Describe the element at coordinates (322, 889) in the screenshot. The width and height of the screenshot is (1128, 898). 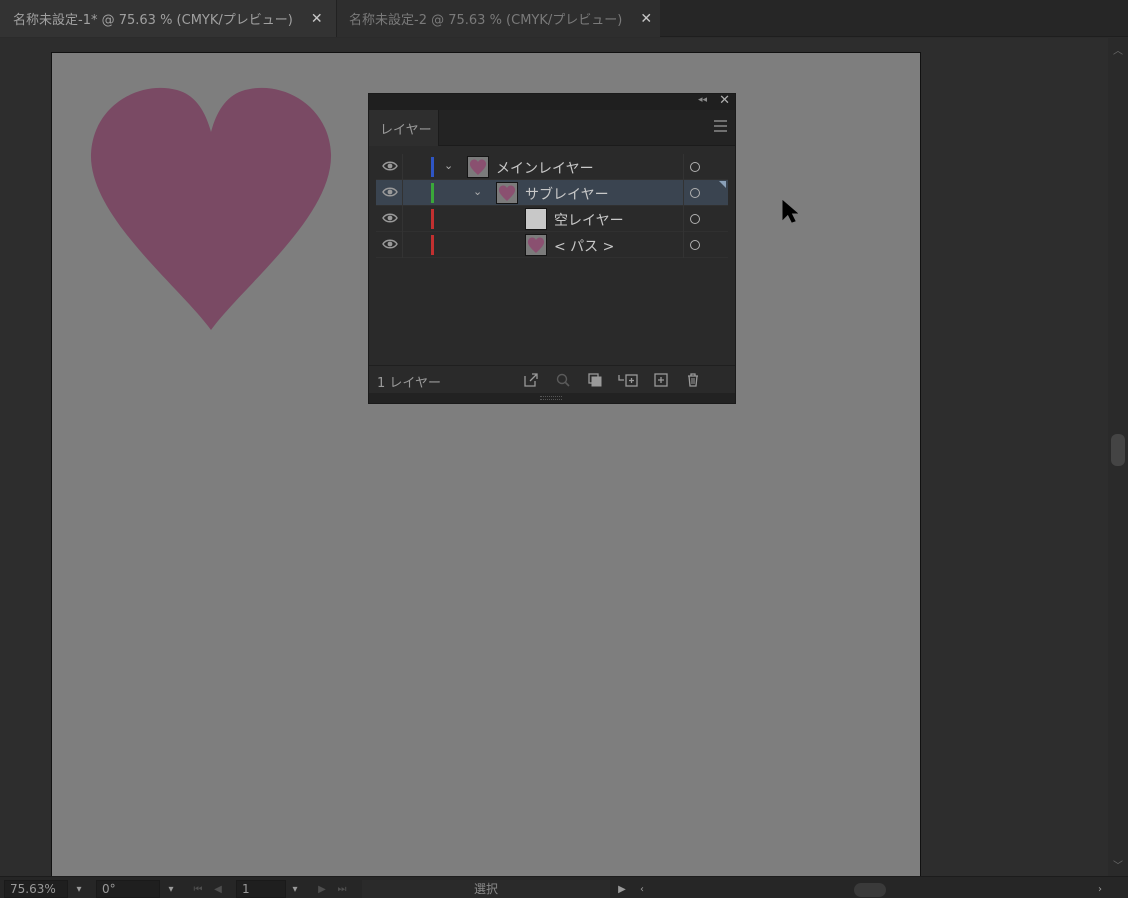
I see `next-artboard-icon: ▶` at that location.